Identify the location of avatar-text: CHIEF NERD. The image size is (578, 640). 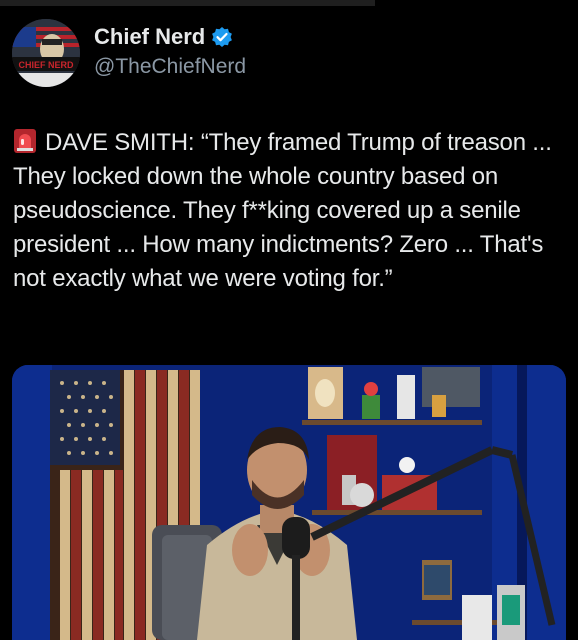
(46, 65).